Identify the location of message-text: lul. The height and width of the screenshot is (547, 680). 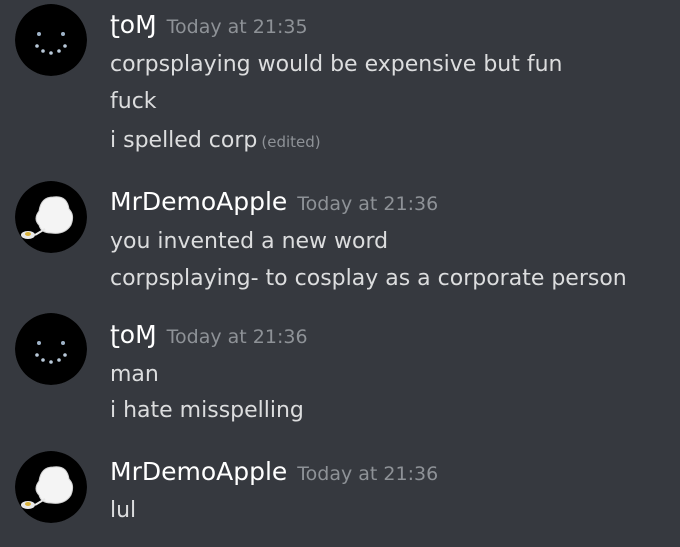
(123, 510).